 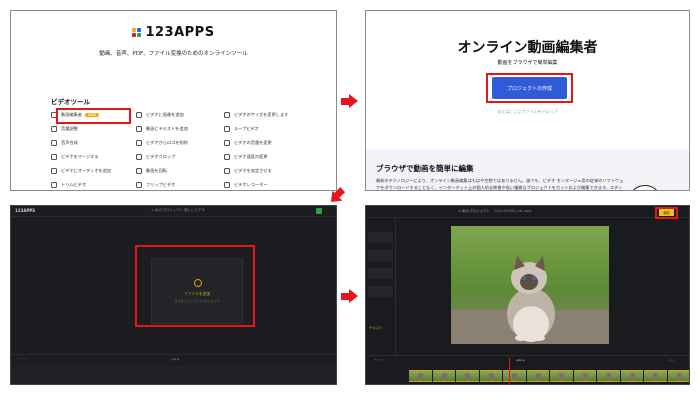 What do you see at coordinates (527, 111) in the screenshot?
I see `drop-hint: またはここにファイルをドロップ` at bounding box center [527, 111].